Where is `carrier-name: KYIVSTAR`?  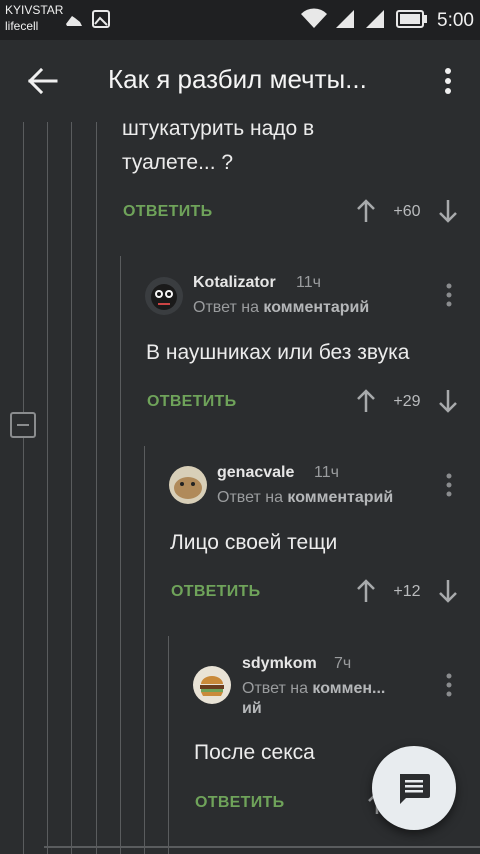 carrier-name: KYIVSTAR is located at coordinates (34, 10).